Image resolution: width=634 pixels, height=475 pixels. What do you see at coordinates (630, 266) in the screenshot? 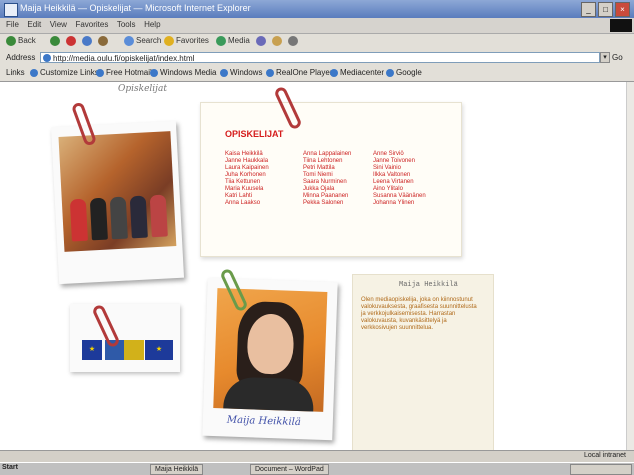
I see `vertical-scrollbar` at bounding box center [630, 266].